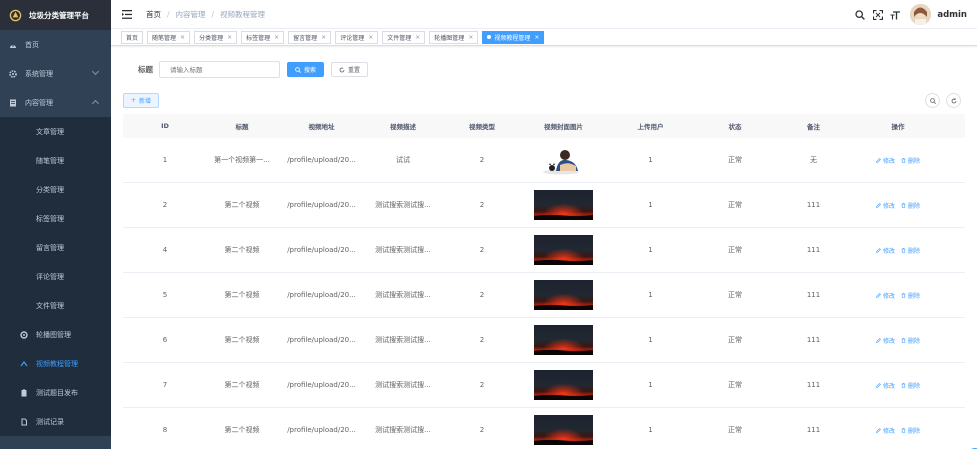 The height and width of the screenshot is (449, 977). I want to click on refresh-icon, so click(953, 100).